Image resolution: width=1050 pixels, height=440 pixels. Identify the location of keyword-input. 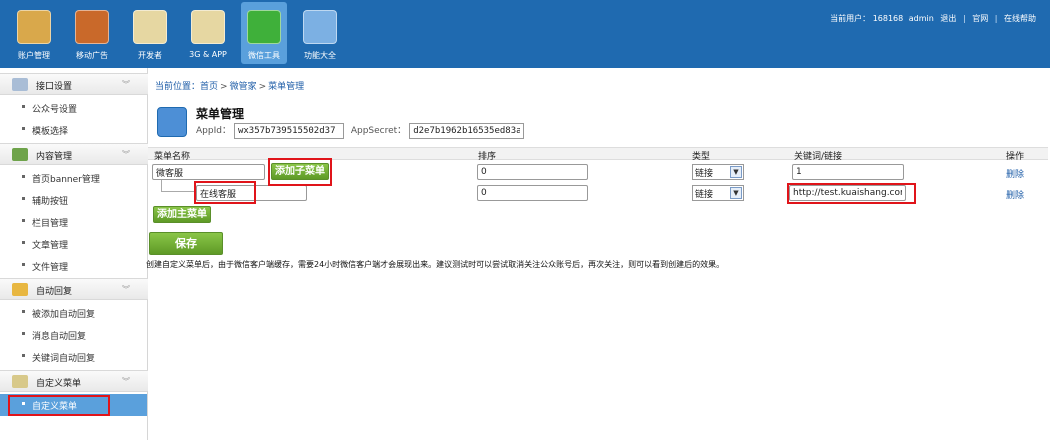
(848, 172).